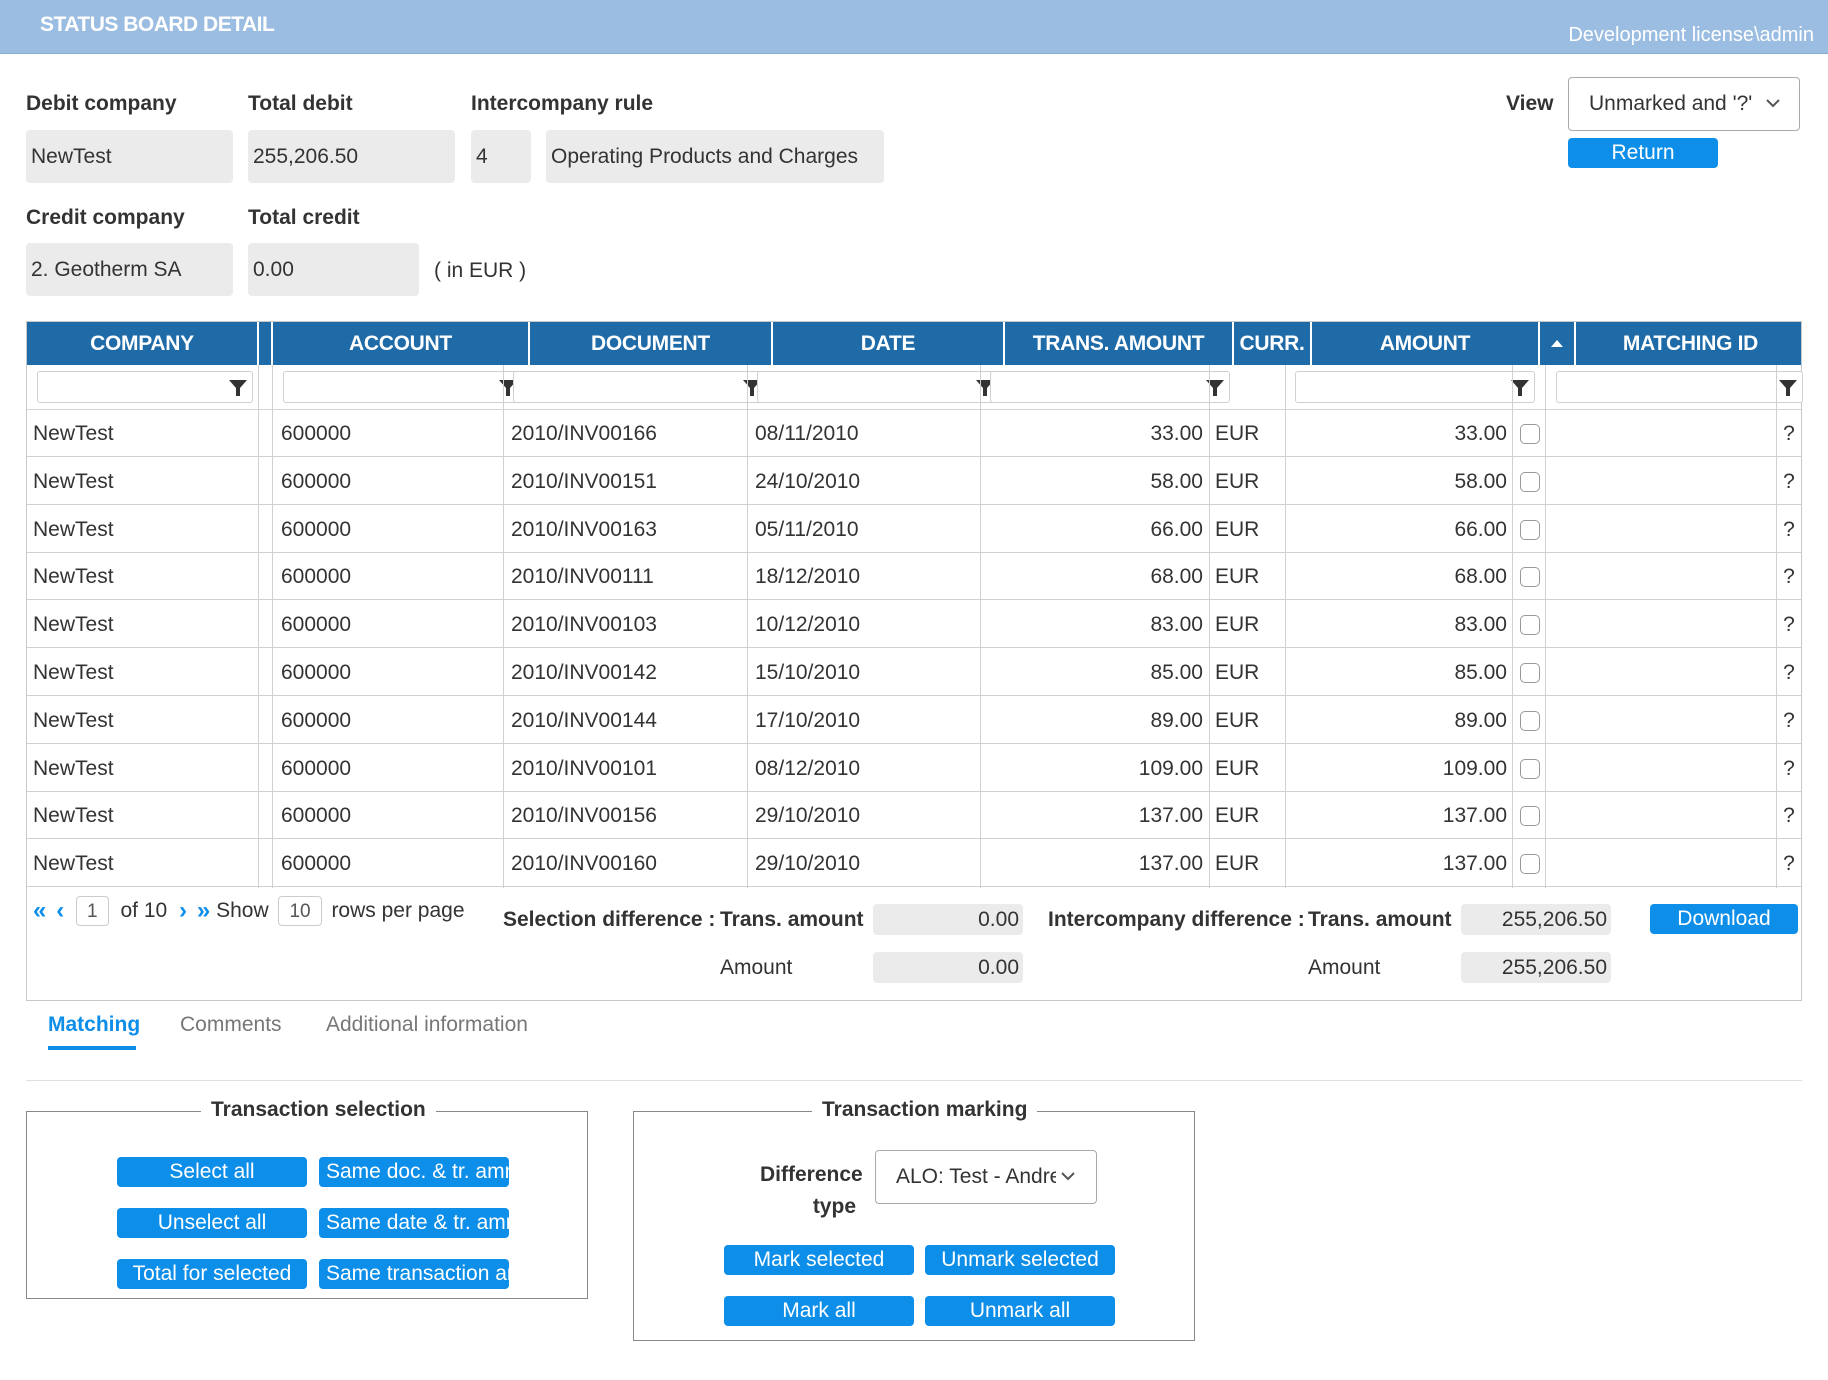 The height and width of the screenshot is (1380, 1828). What do you see at coordinates (143, 343) in the screenshot?
I see `column-header-company: COMPANY` at bounding box center [143, 343].